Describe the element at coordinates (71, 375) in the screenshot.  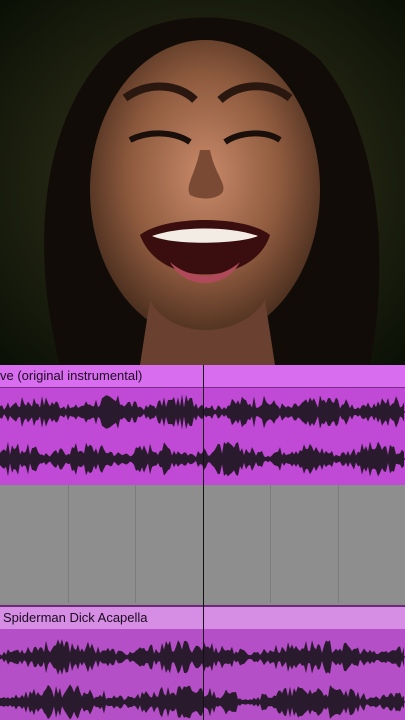
I see `instrumental-clip-label: ve (original instrumental)` at that location.